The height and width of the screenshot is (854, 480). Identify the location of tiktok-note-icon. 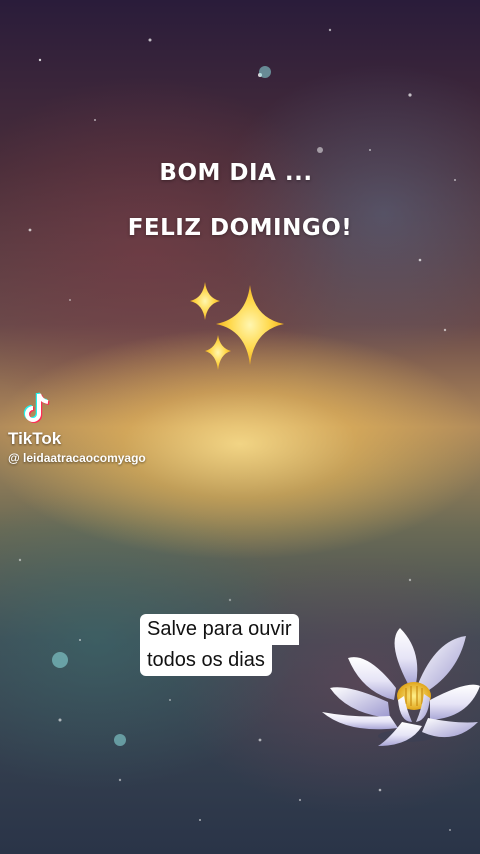
(36, 407).